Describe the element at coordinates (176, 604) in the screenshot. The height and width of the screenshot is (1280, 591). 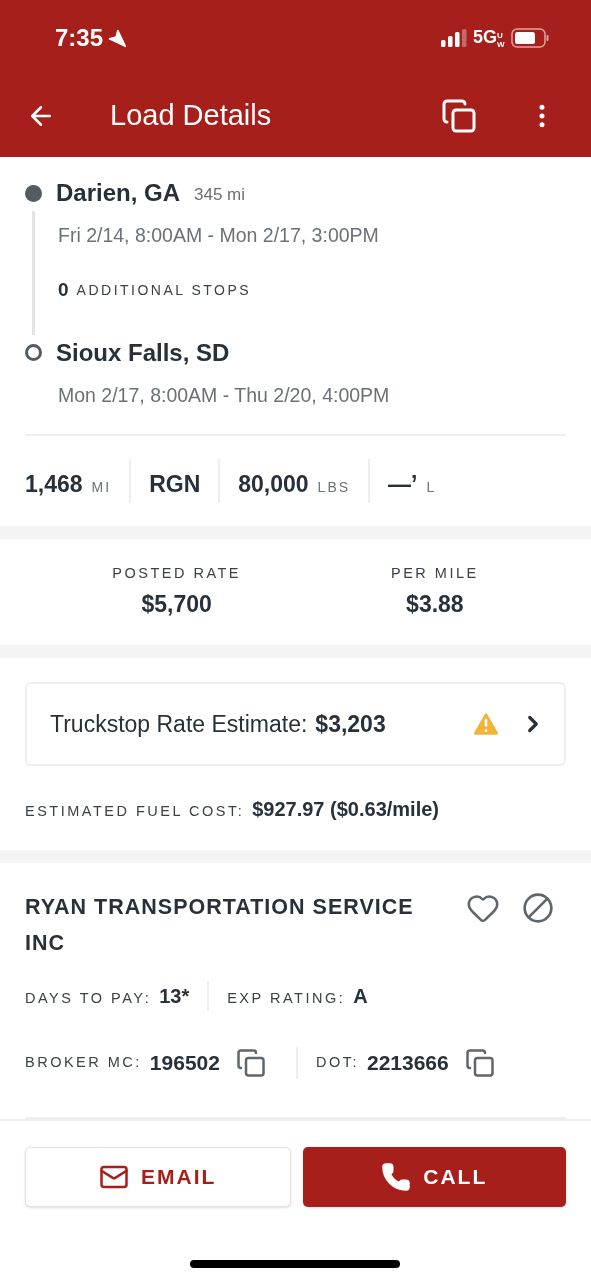
I see `rate-value: $5,700` at that location.